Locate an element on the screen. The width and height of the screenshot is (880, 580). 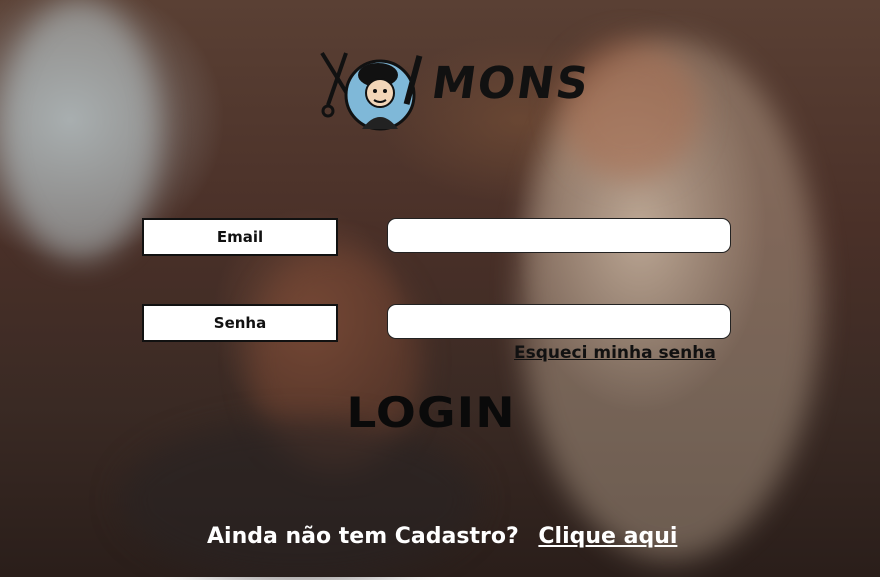
signup-prompt-text: Ainda não tem Cadastro? is located at coordinates (363, 536).